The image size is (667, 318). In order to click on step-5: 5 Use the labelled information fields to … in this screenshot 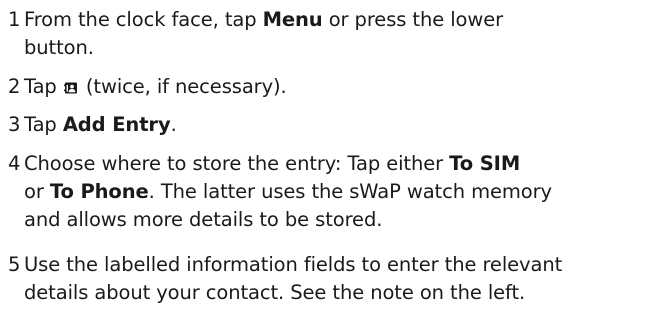, I will do `click(285, 279)`.